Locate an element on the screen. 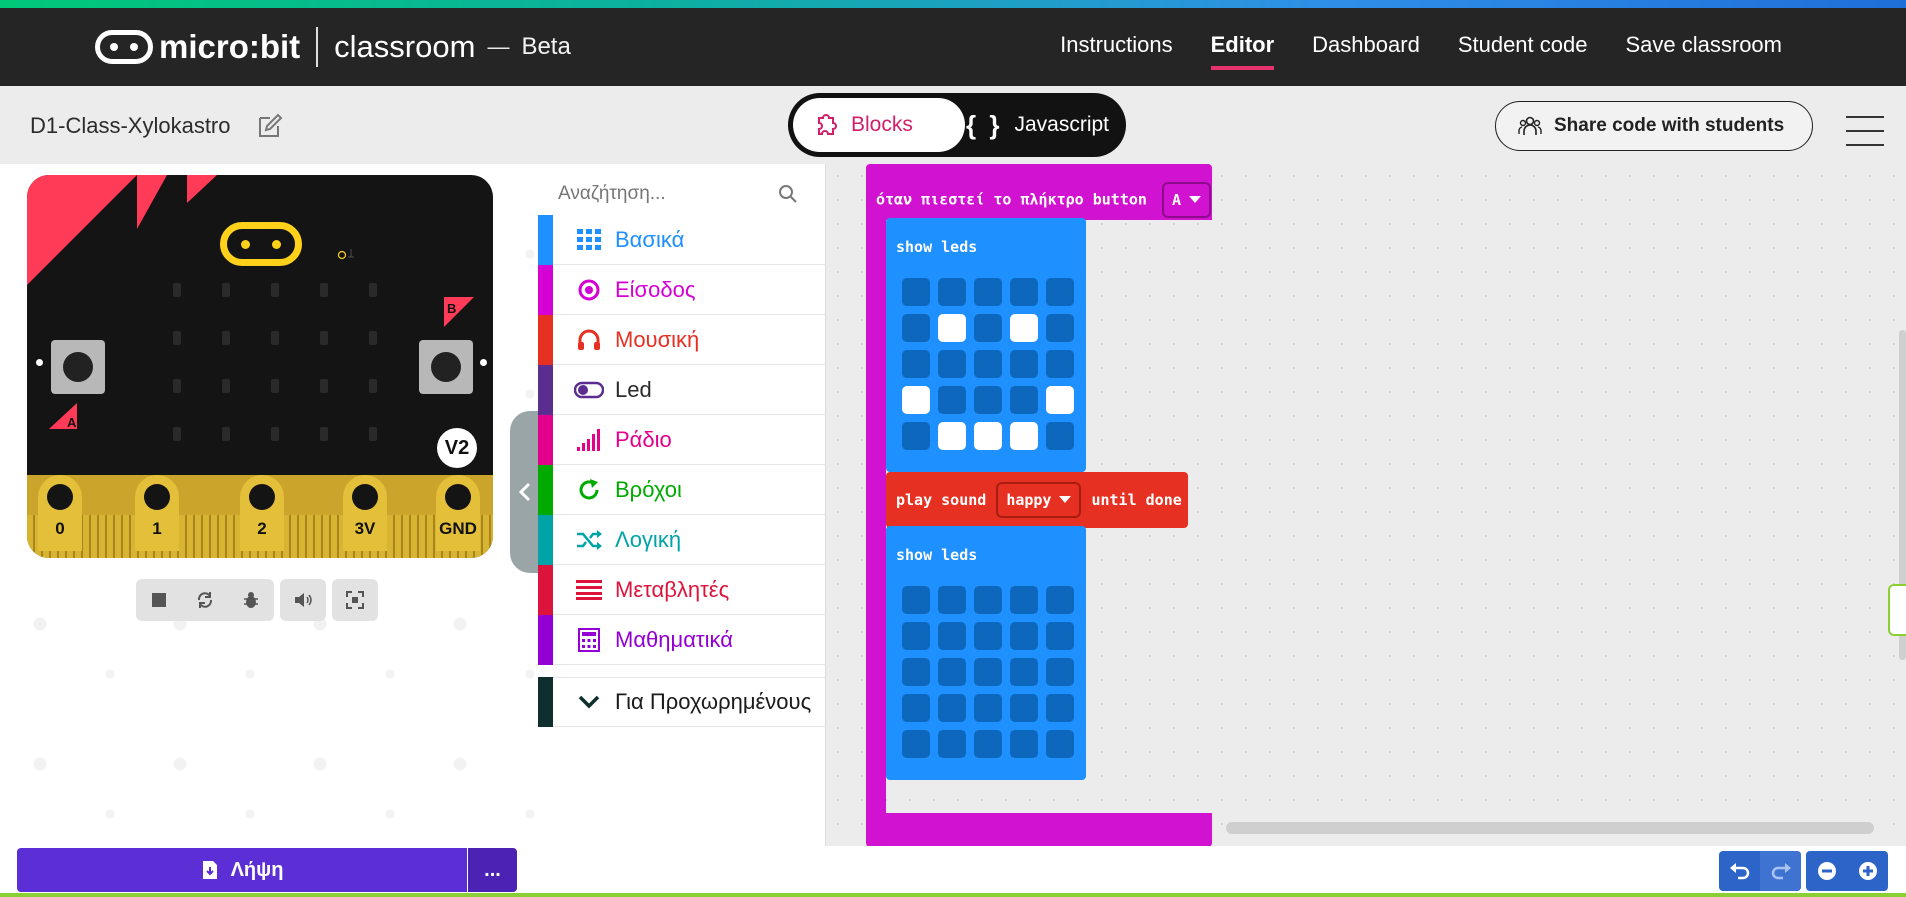  nav-save-classroom: Save classroom is located at coordinates (1703, 51).